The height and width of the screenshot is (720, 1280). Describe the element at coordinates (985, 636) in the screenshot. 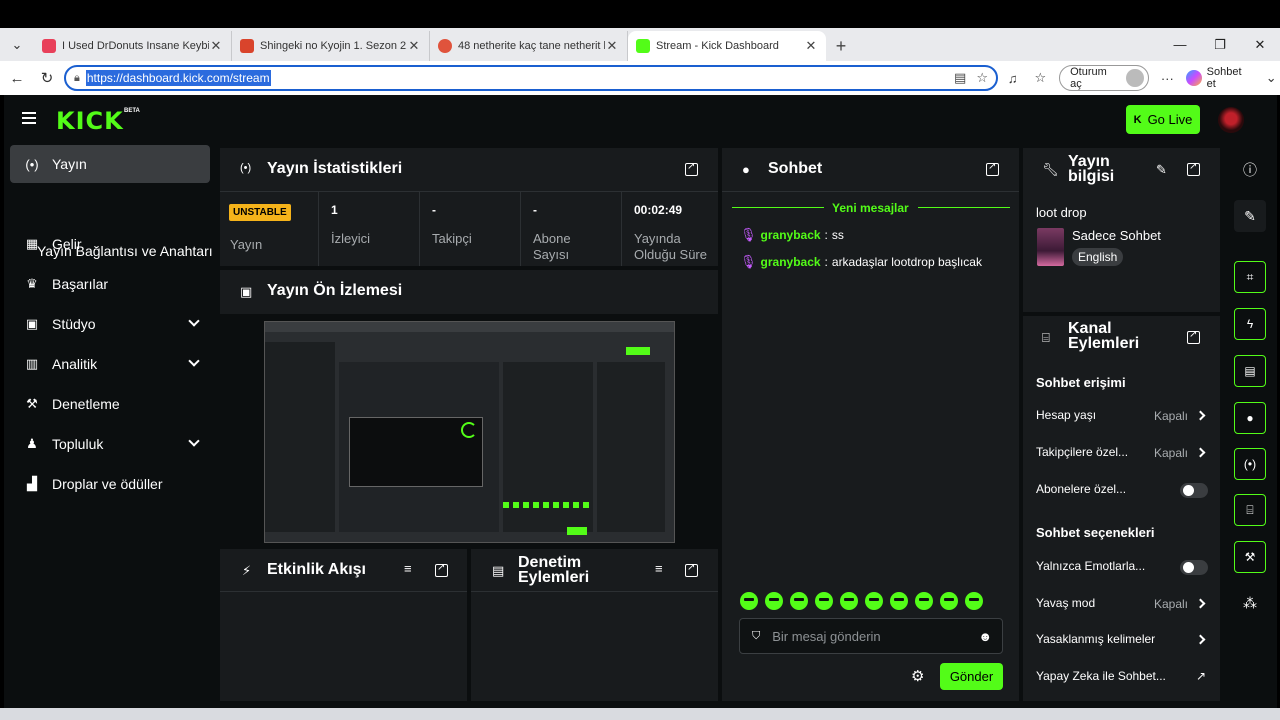

I see `emoji-picker-icon: ☻` at that location.